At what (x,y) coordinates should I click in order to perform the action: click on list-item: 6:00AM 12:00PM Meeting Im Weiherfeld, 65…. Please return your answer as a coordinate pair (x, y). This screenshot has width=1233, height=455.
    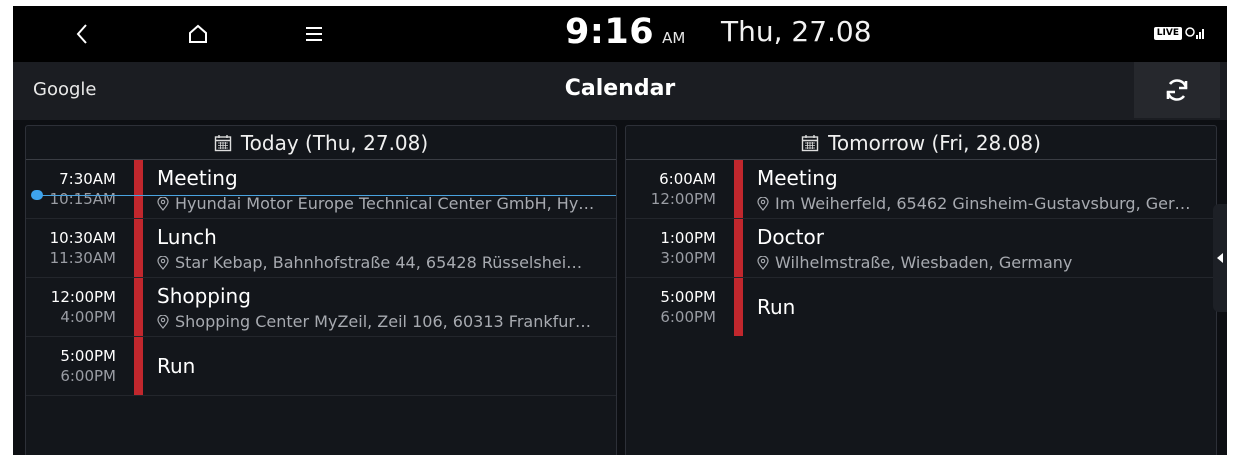
    Looking at the image, I should click on (921, 189).